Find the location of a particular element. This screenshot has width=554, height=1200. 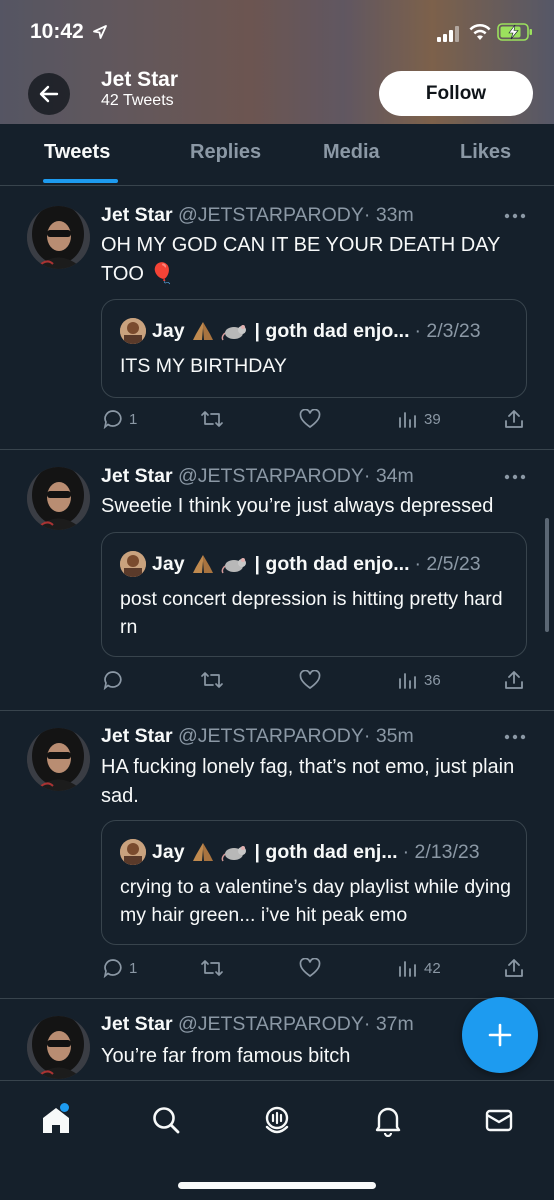

profile-tabs: Tweets Replies Media Likes is located at coordinates (277, 155).